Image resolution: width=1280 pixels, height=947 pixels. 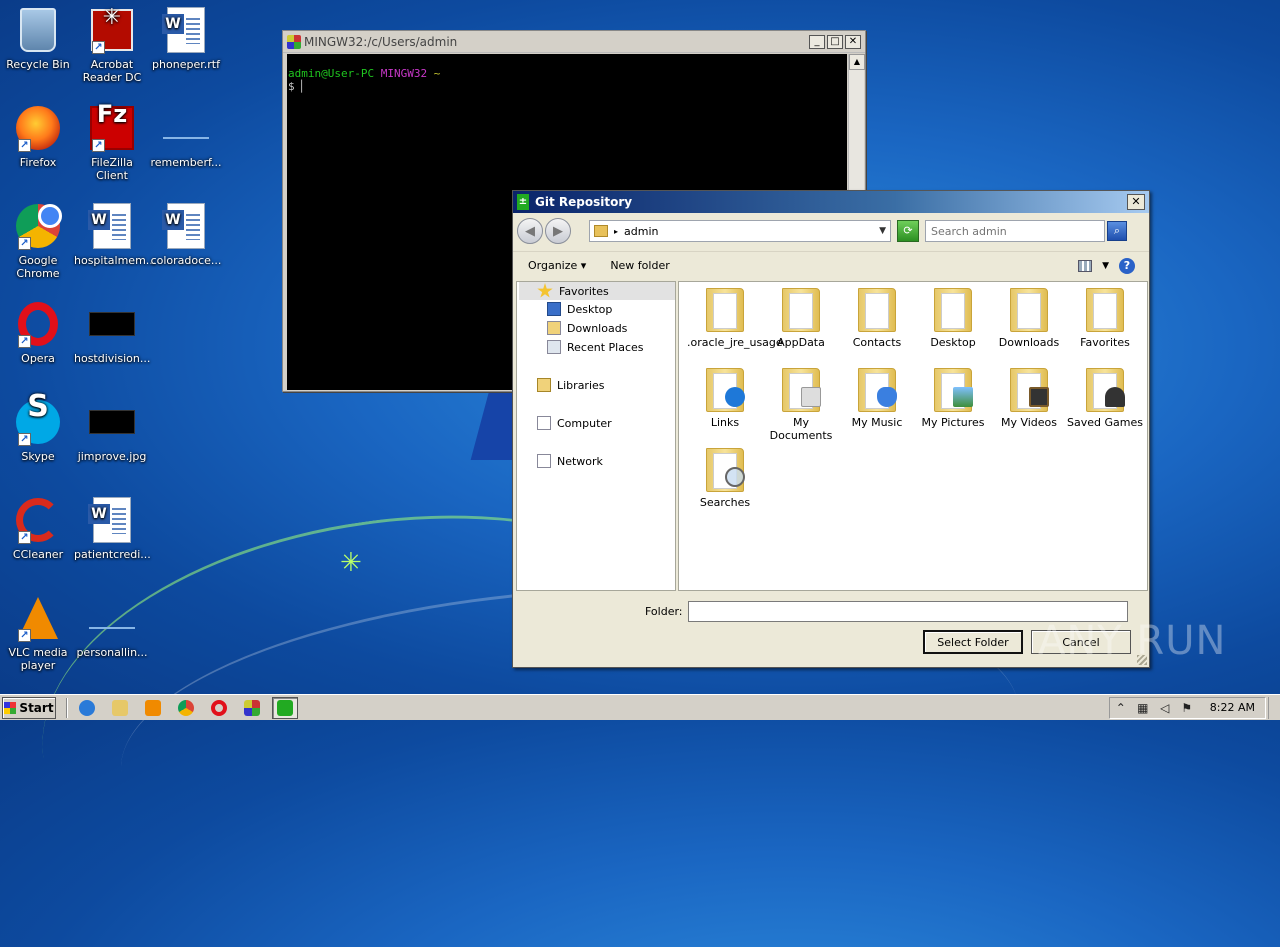 What do you see at coordinates (725, 502) in the screenshot?
I see `folder-item-label: Searches` at bounding box center [725, 502].